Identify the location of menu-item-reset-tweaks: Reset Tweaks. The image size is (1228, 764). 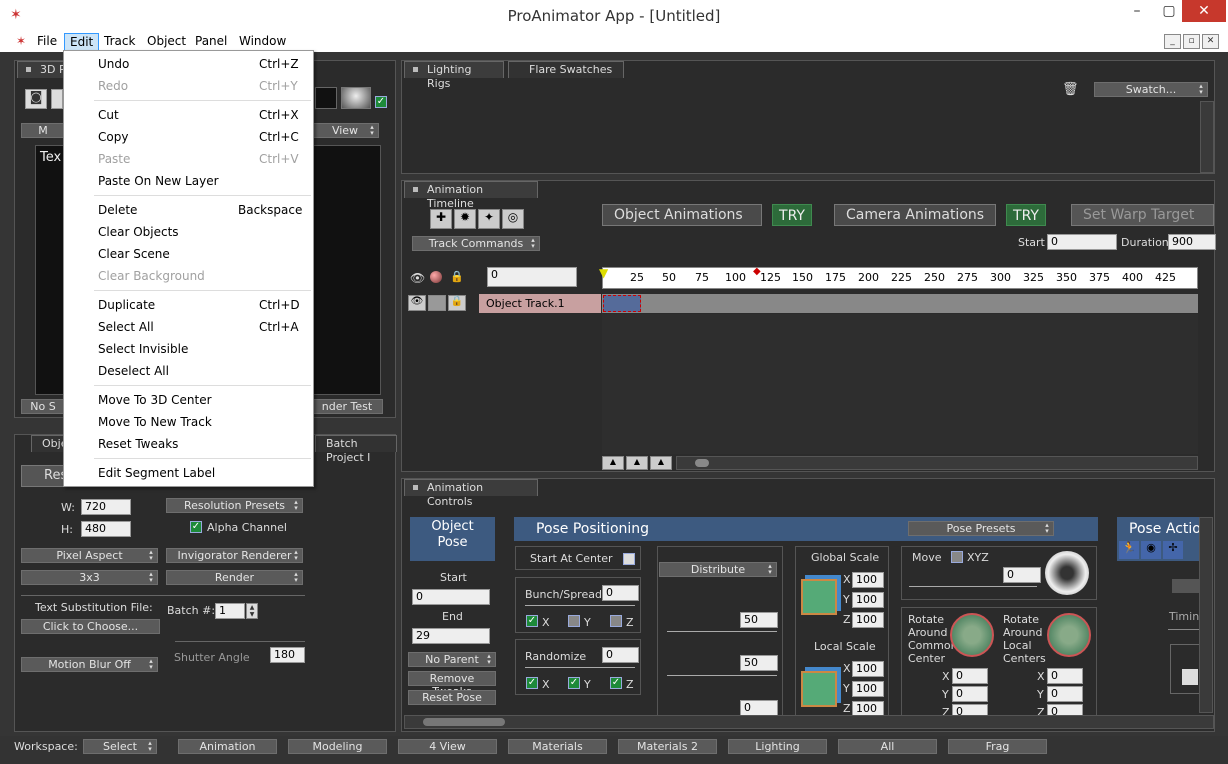
(195, 444).